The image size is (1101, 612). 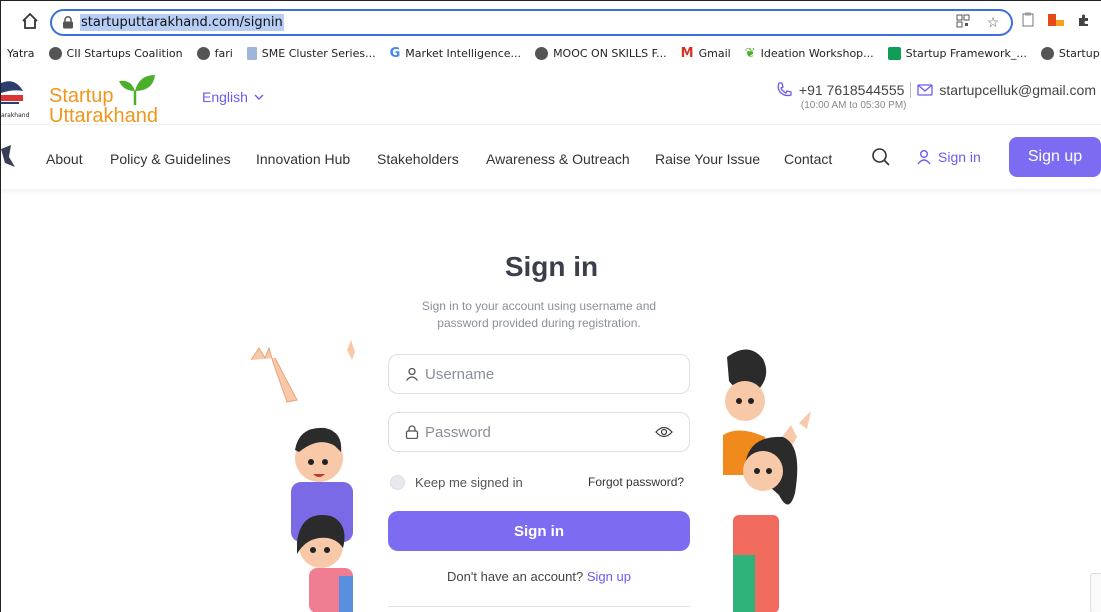 What do you see at coordinates (551, 192) in the screenshot?
I see `nav-shadow` at bounding box center [551, 192].